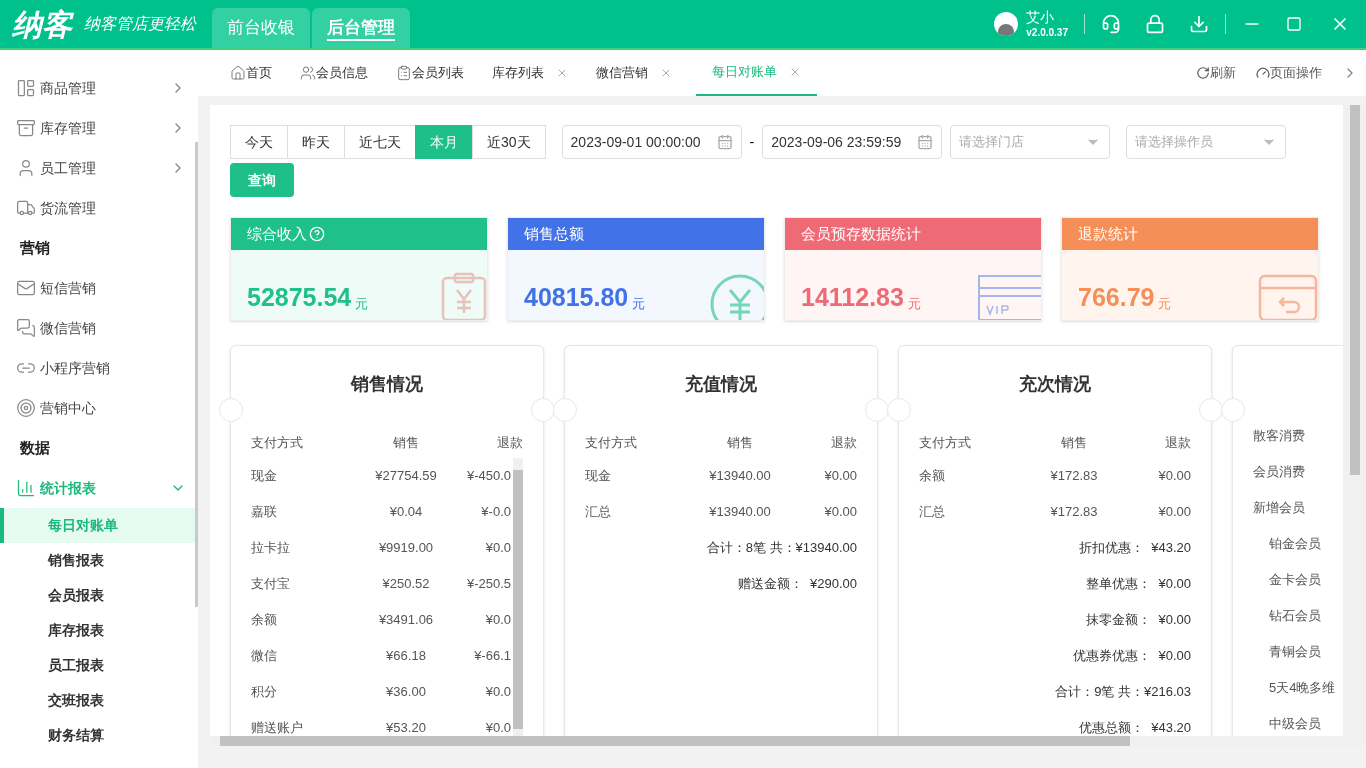  What do you see at coordinates (797, 584) in the screenshot?
I see `summary-text: 赠送金额： ¥290.00` at bounding box center [797, 584].